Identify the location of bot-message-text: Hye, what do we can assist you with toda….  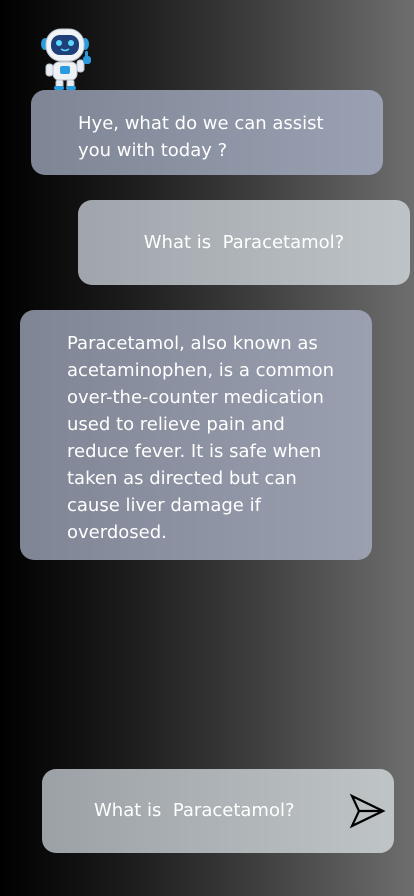
(201, 137).